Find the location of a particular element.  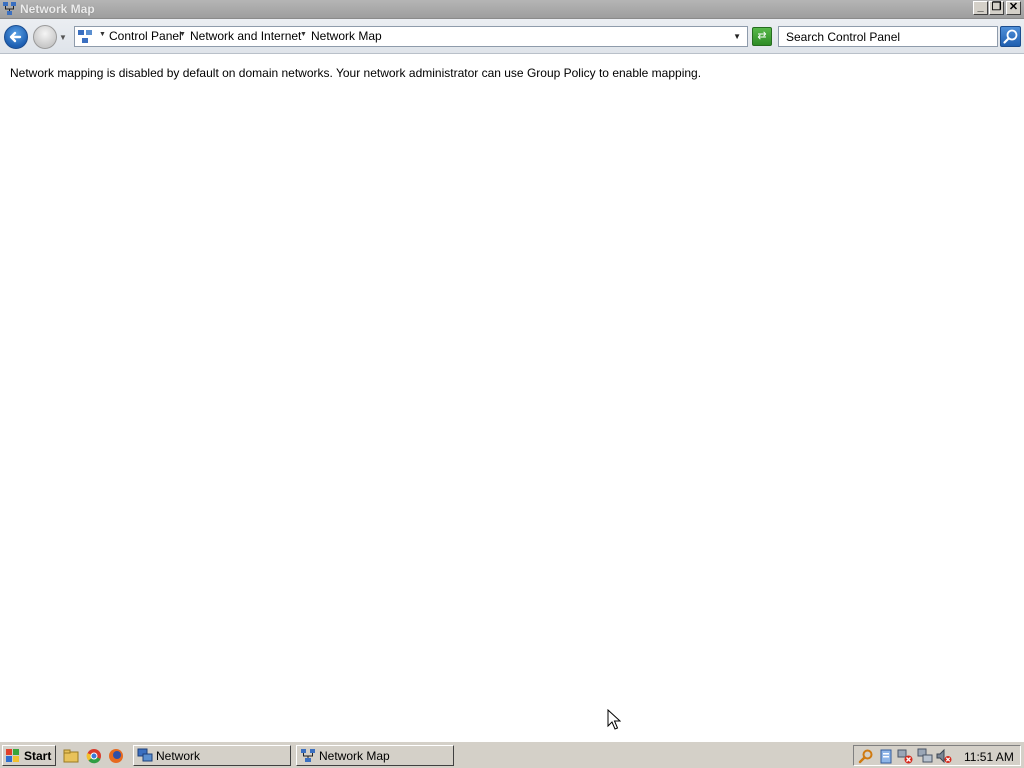

start-button: Start is located at coordinates (29, 755).